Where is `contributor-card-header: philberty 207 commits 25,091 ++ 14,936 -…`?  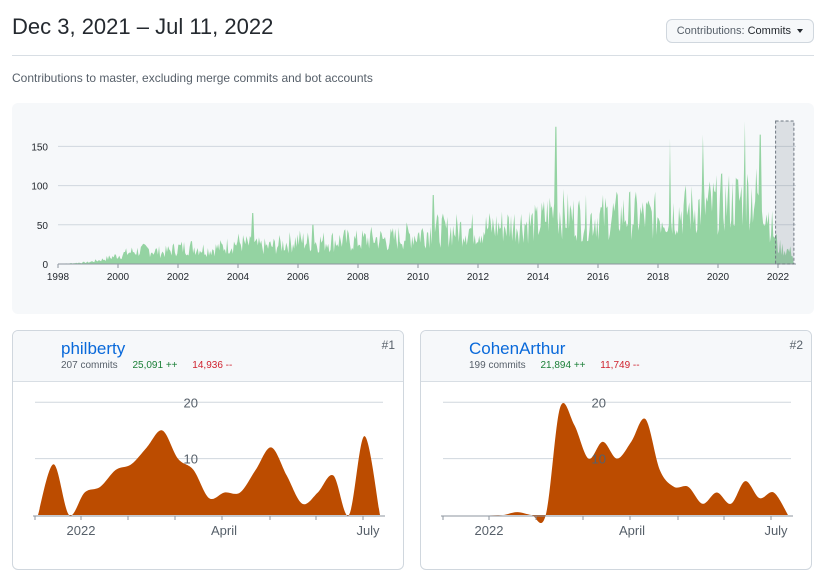 contributor-card-header: philberty 207 commits 25,091 ++ 14,936 -… is located at coordinates (208, 356).